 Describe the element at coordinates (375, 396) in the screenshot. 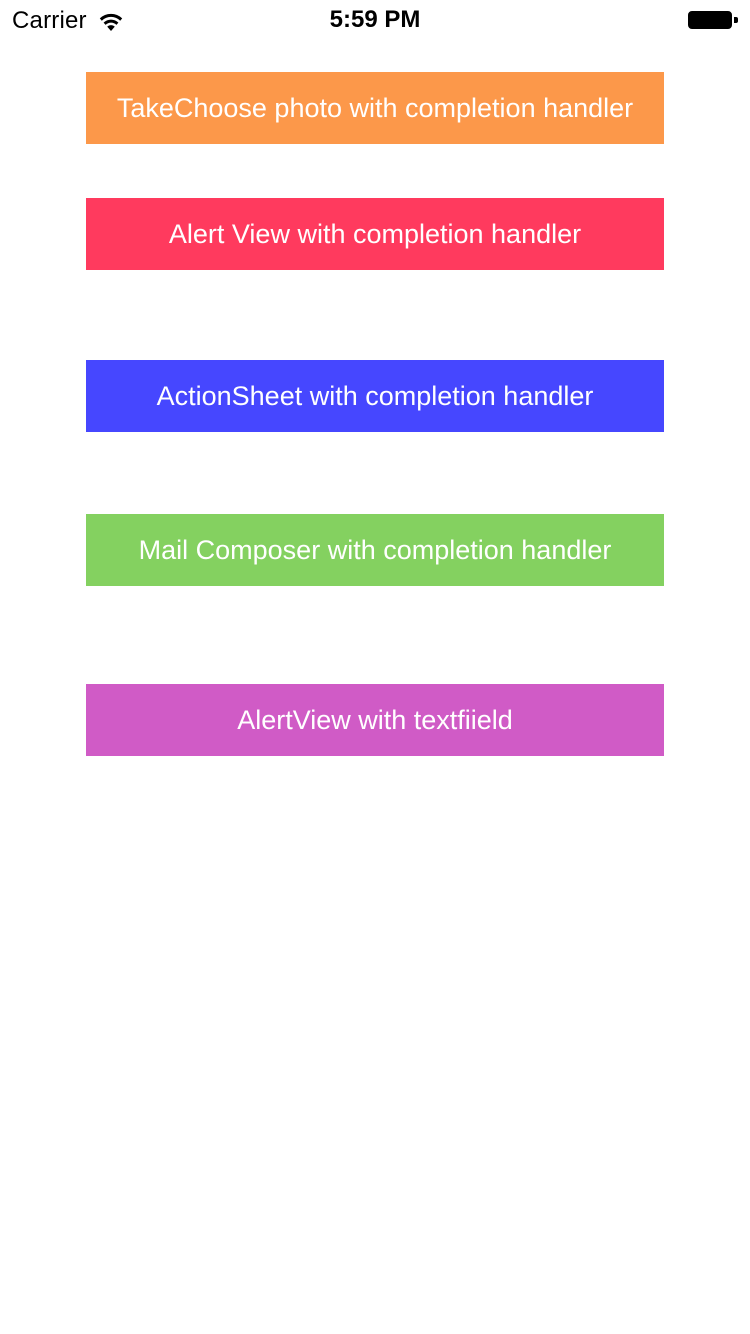

I see `action-sheet-button: ActionSheet with completion handler` at that location.